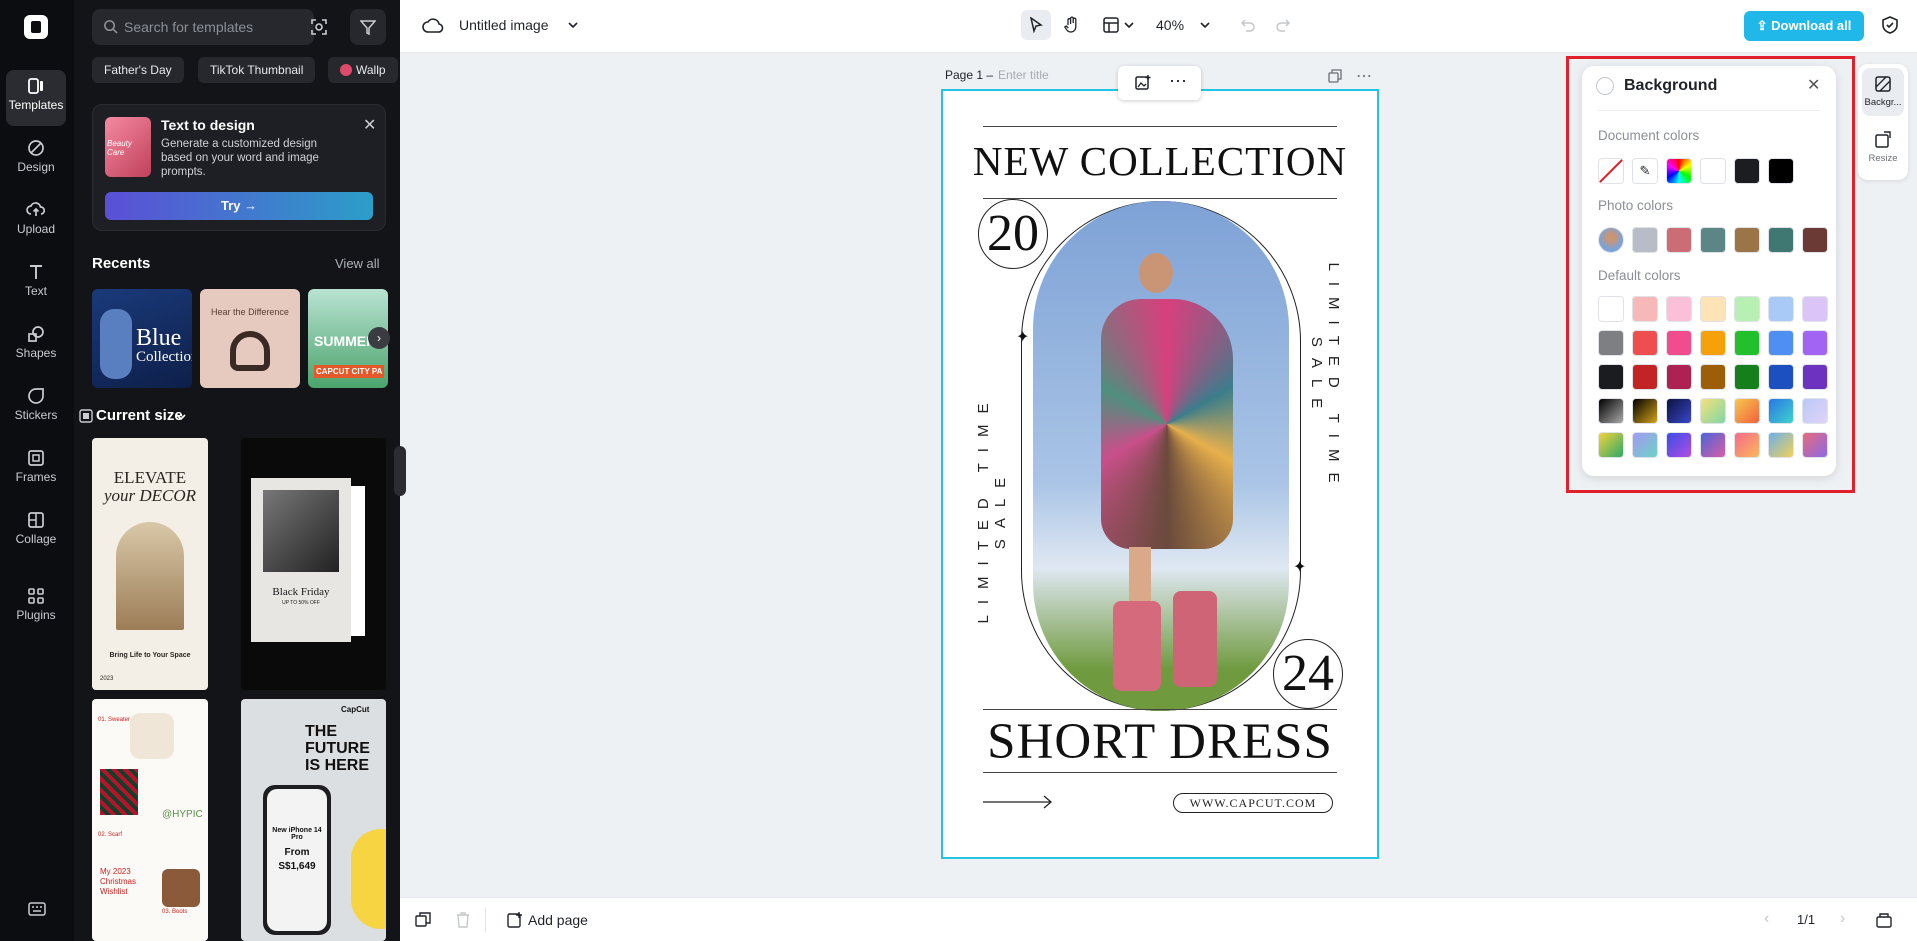 Image resolution: width=1917 pixels, height=941 pixels. What do you see at coordinates (36, 27) in the screenshot?
I see `capcut-logo` at bounding box center [36, 27].